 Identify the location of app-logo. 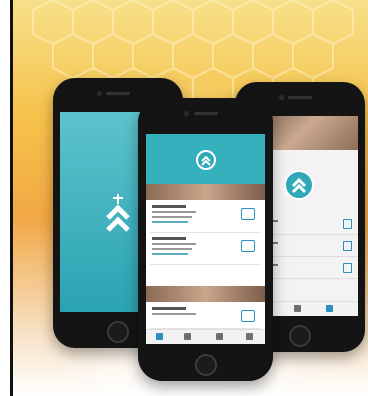
(206, 160).